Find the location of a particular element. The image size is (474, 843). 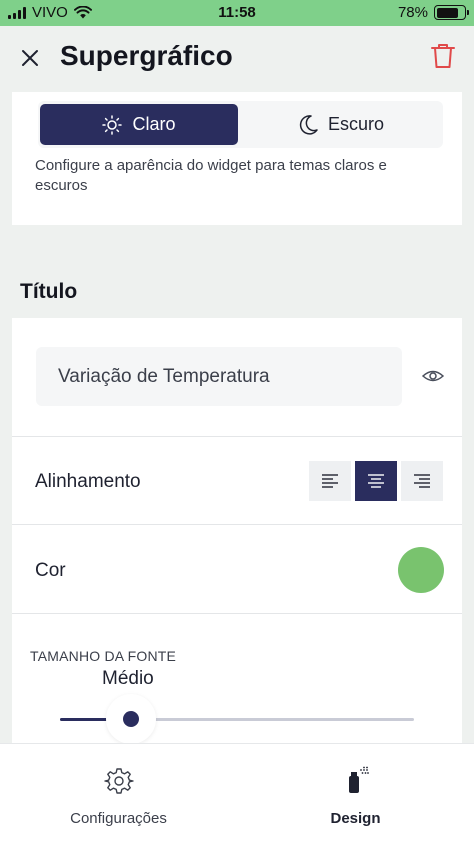

theme-option-dark-label: Escuro is located at coordinates (356, 124).